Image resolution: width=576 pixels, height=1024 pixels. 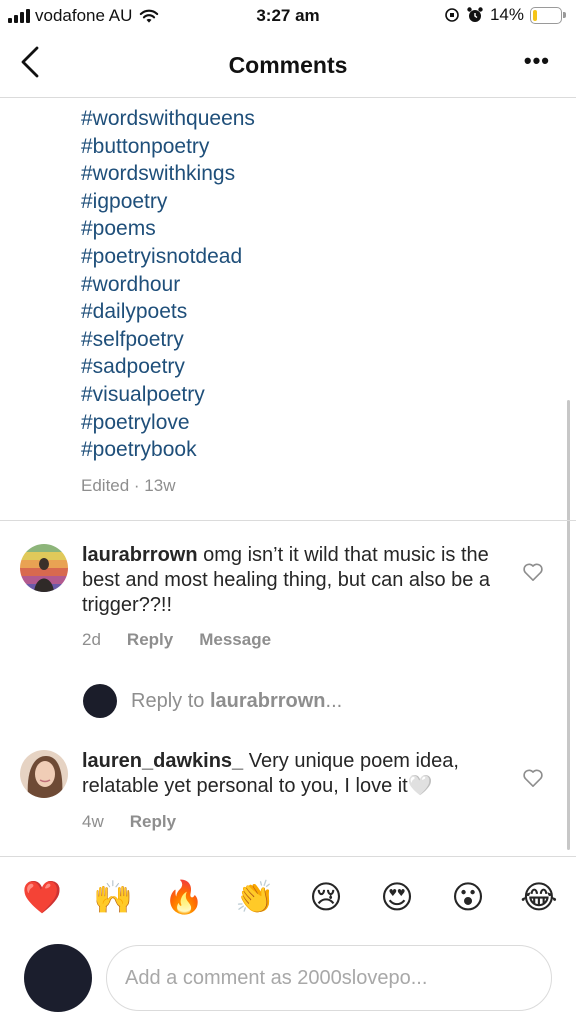 I want to click on comment-meta: 2d Reply Message, so click(x=176, y=640).